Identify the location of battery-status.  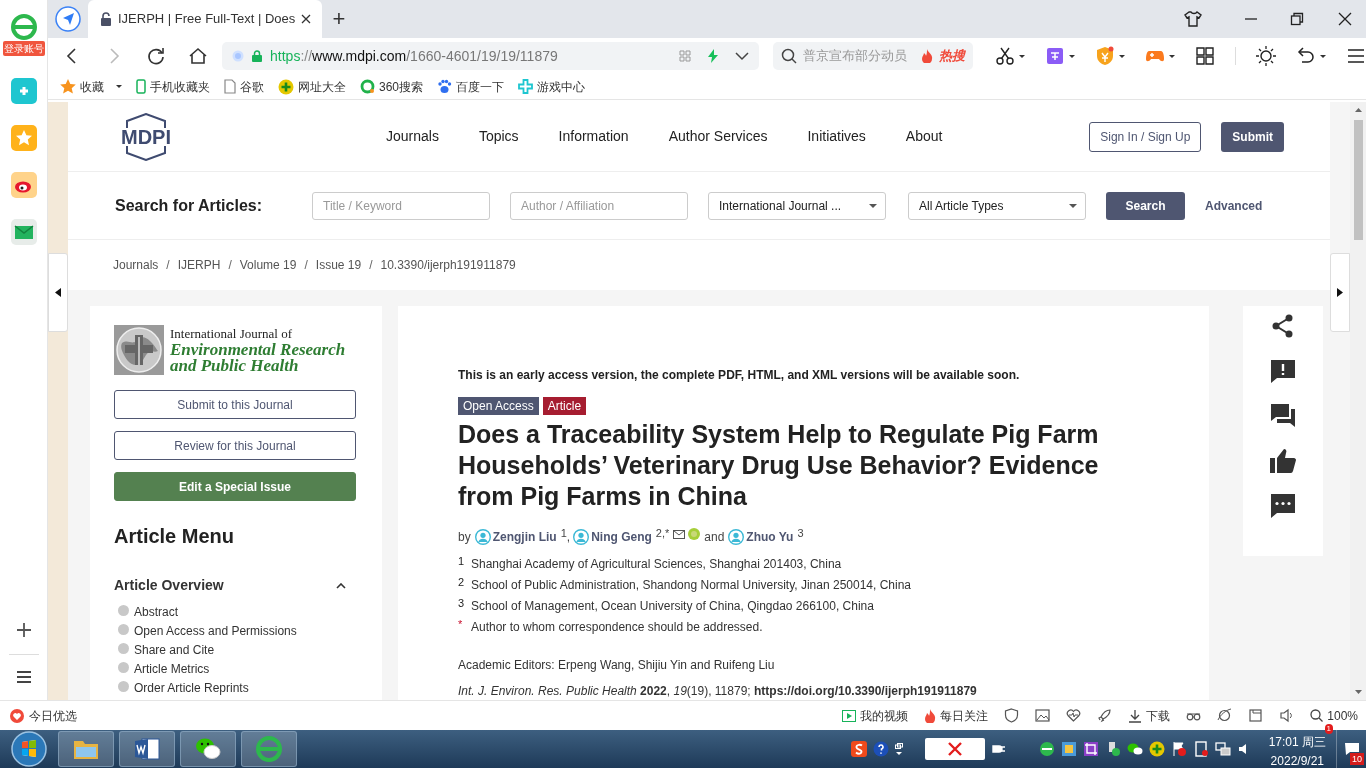
(954, 749).